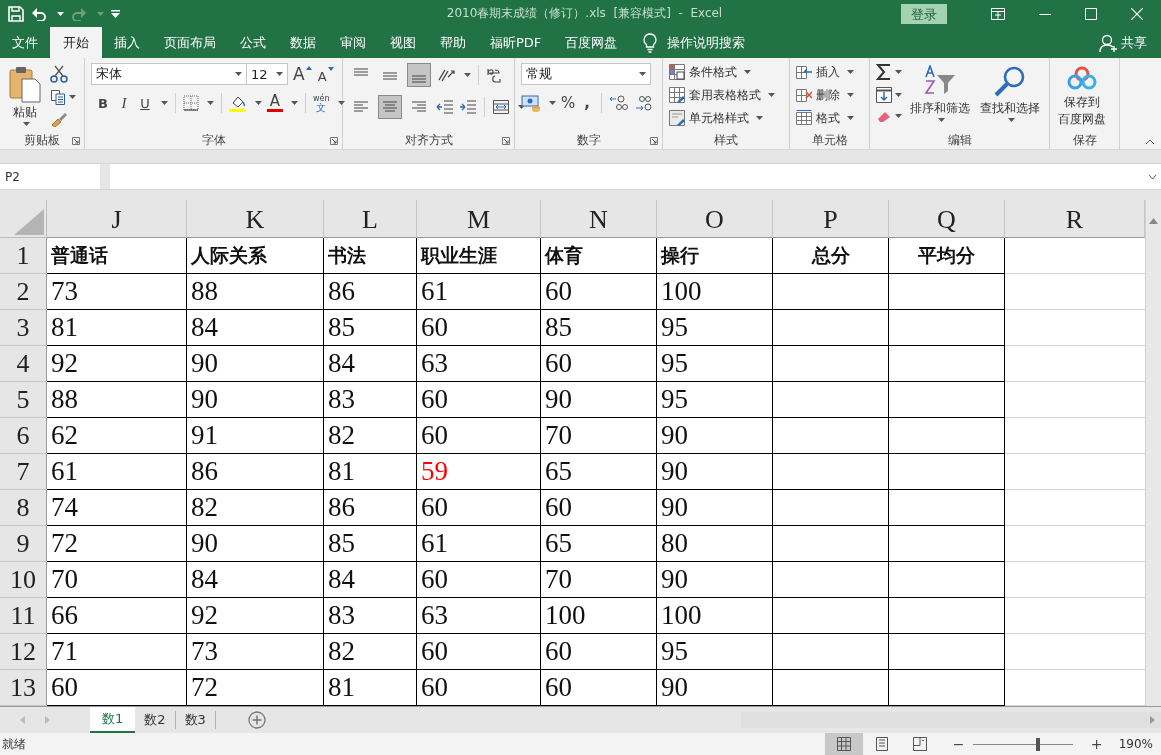 The height and width of the screenshot is (755, 1161). What do you see at coordinates (127, 42) in the screenshot?
I see `ribbon-tab: 插入` at bounding box center [127, 42].